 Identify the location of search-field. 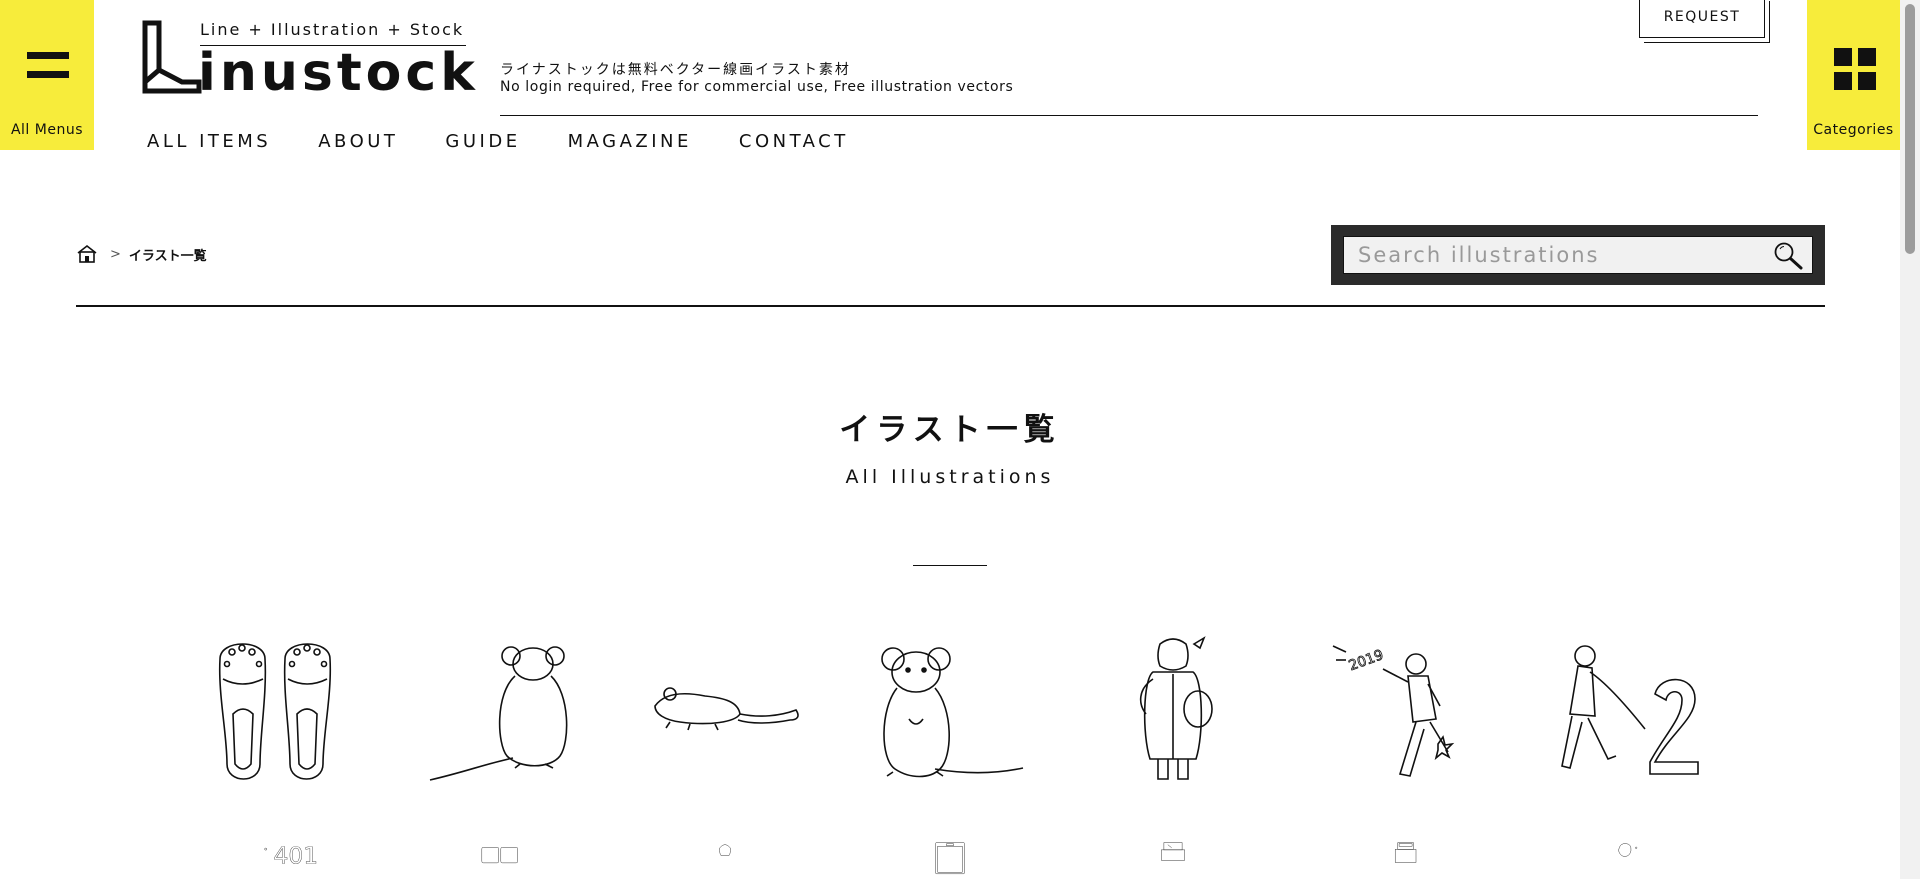
(1578, 255).